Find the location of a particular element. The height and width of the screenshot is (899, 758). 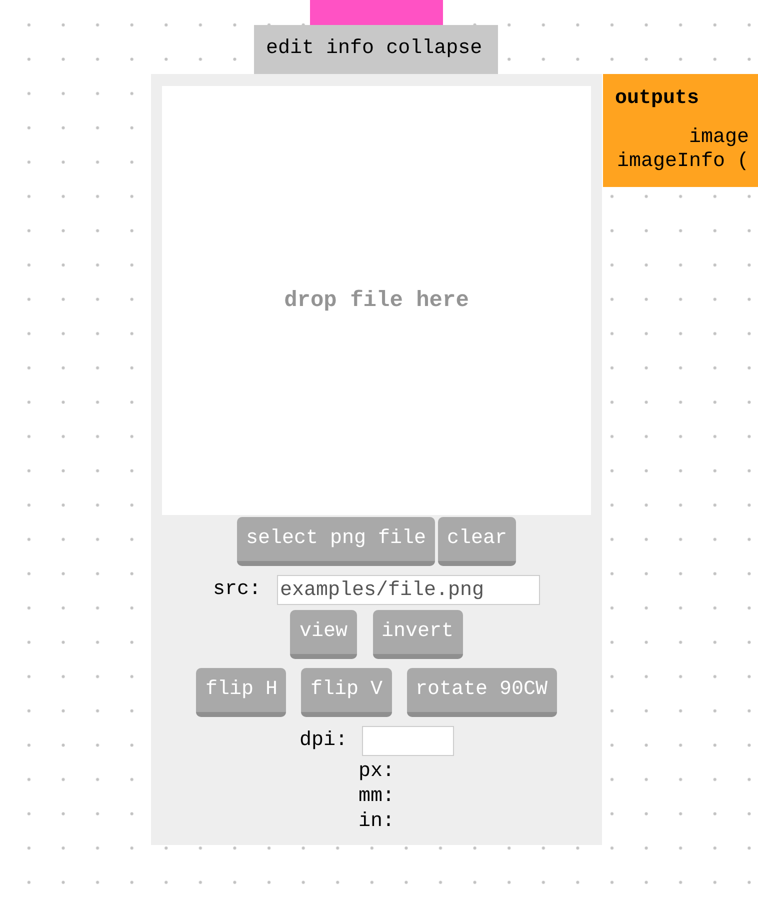

menu-link: collapse is located at coordinates (434, 48).